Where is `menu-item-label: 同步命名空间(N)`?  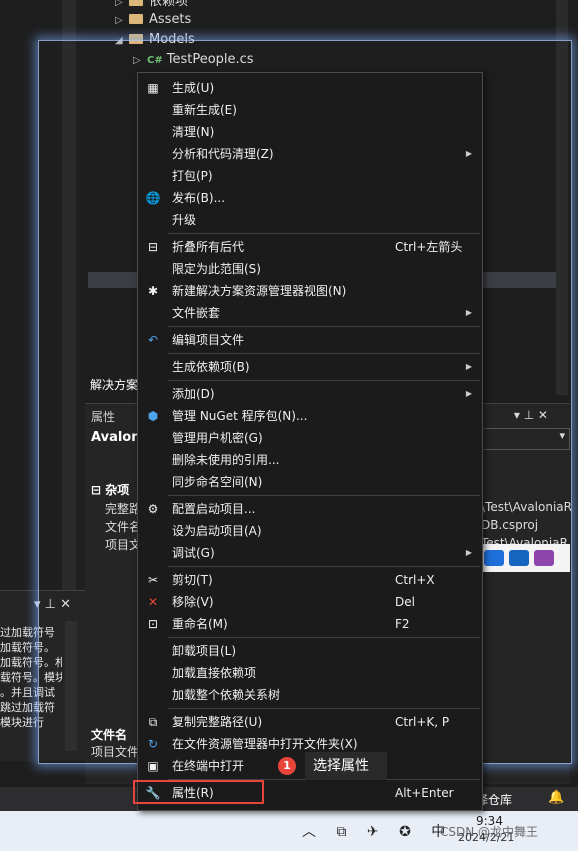
menu-item-label: 同步命名空间(N) is located at coordinates (217, 482).